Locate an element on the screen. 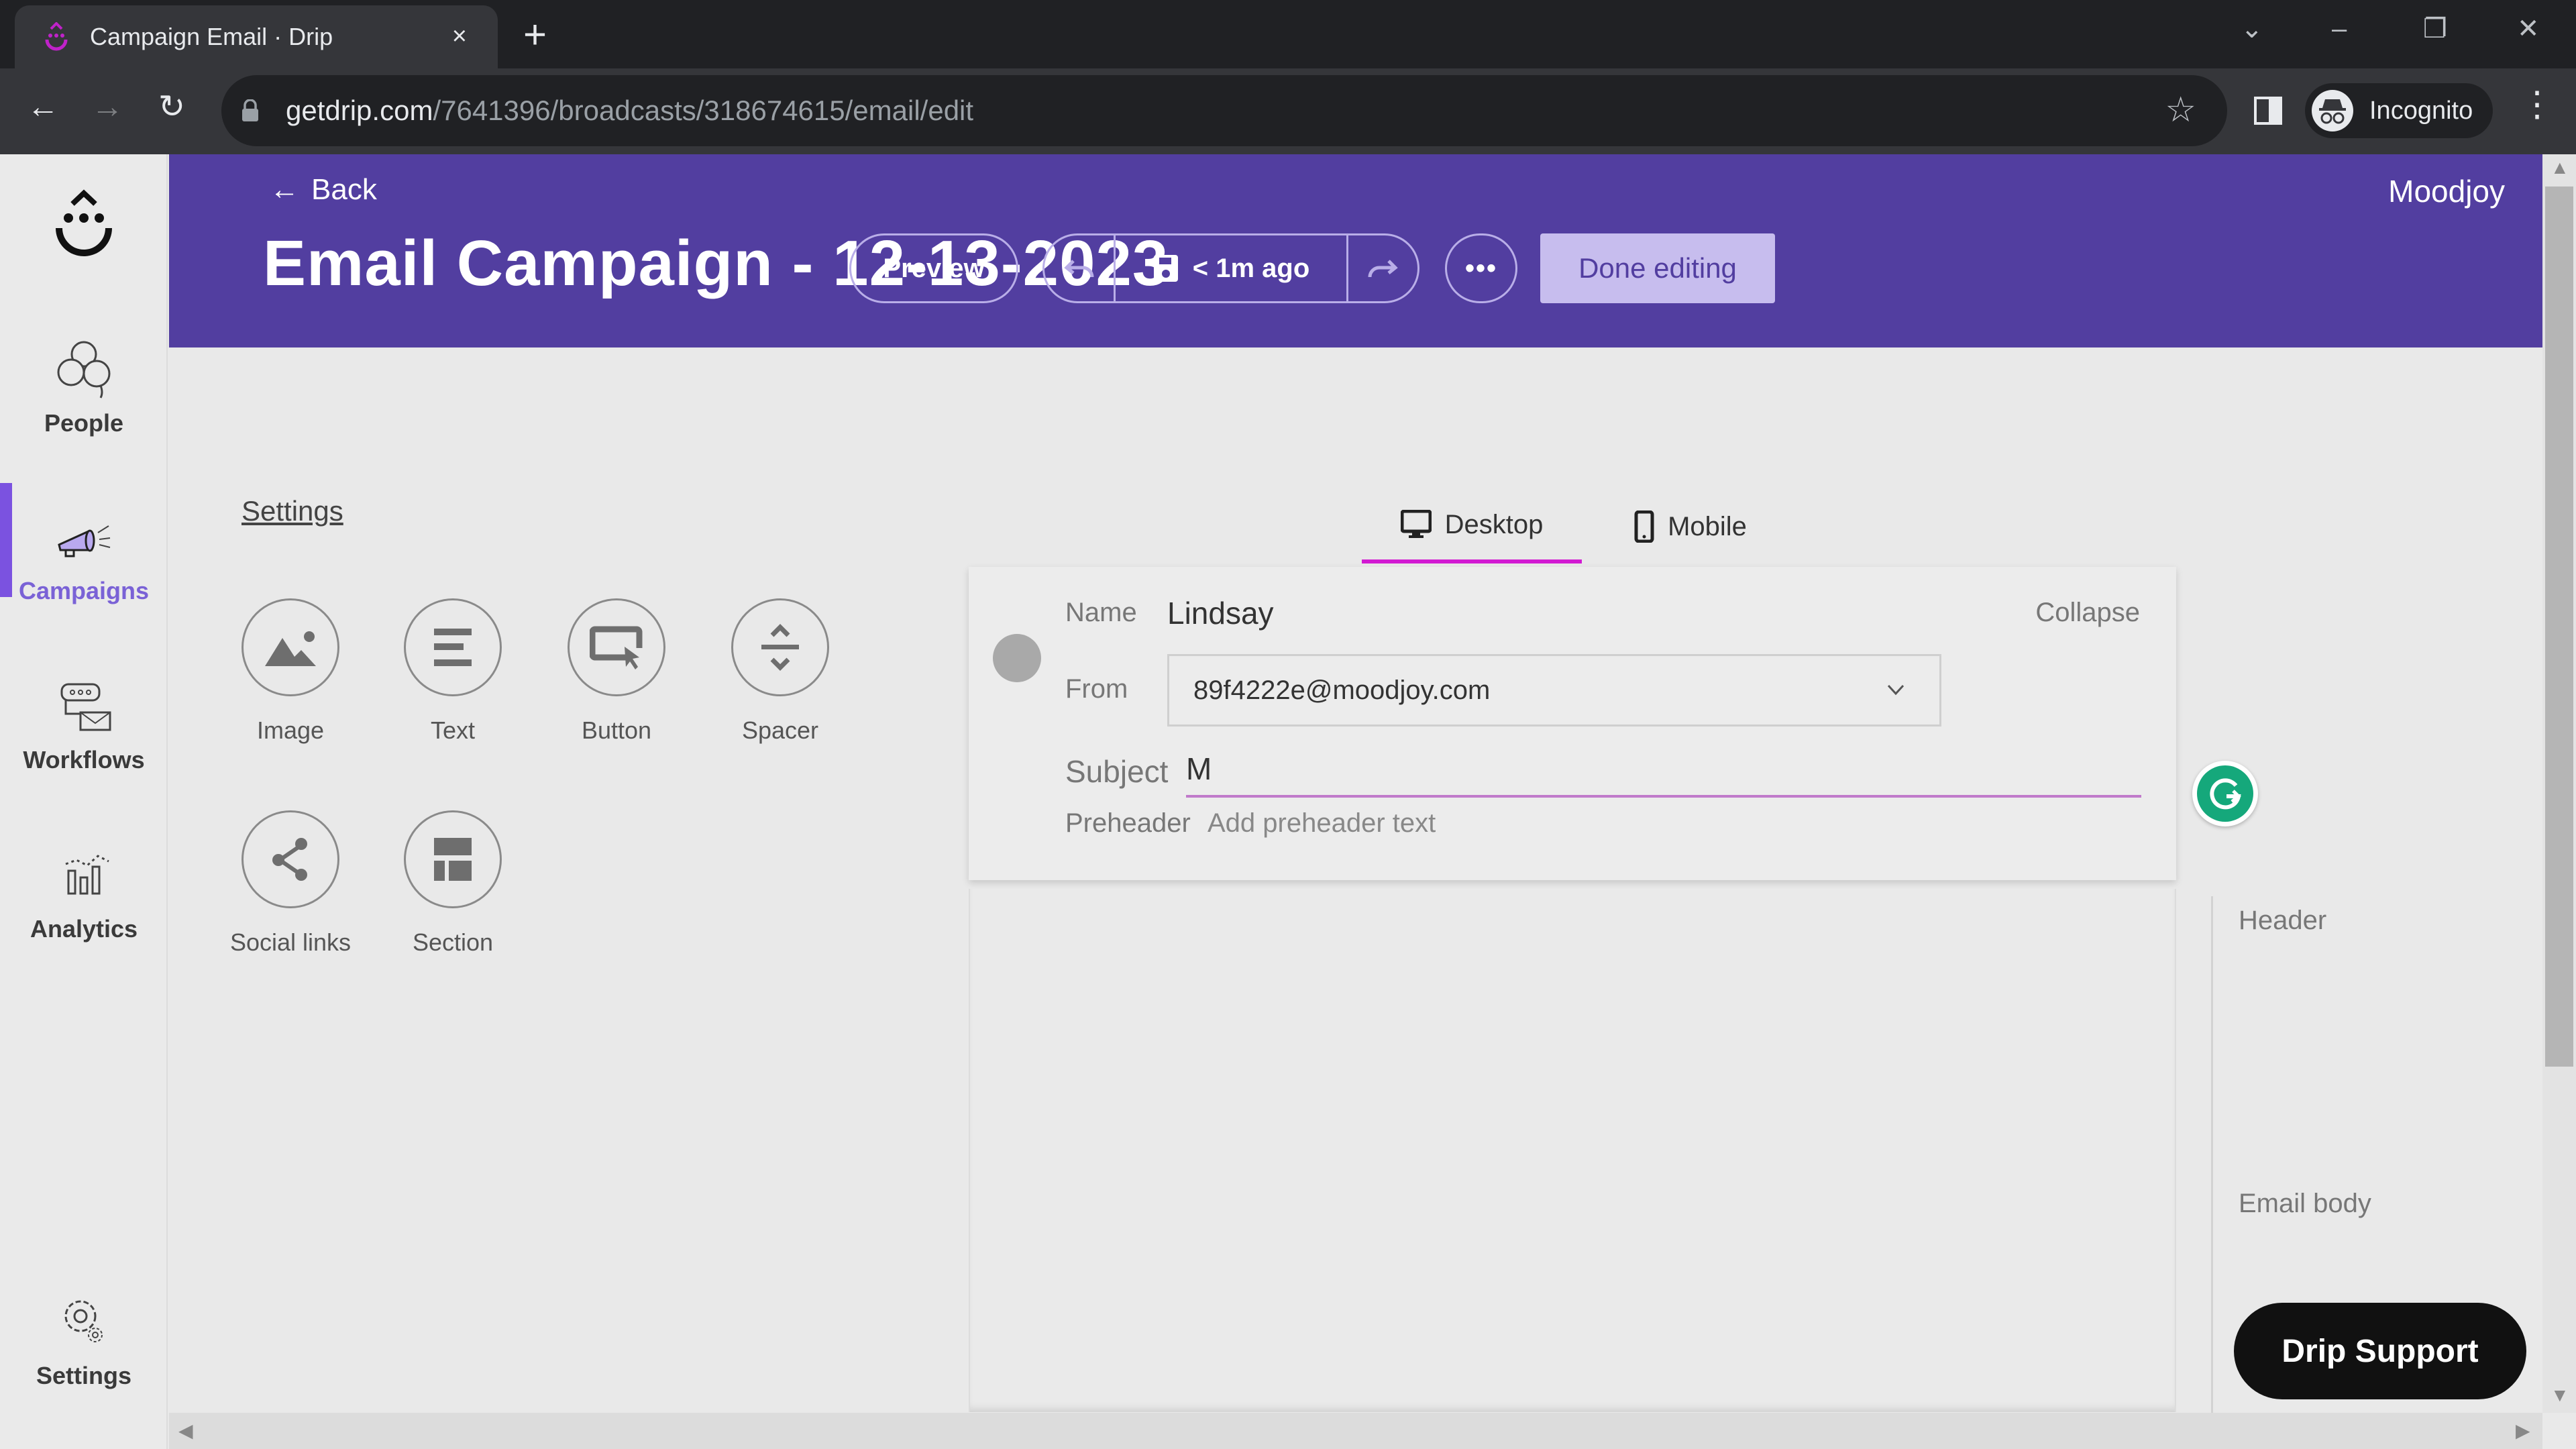 The width and height of the screenshot is (2576, 1449). lock-icon is located at coordinates (250, 110).